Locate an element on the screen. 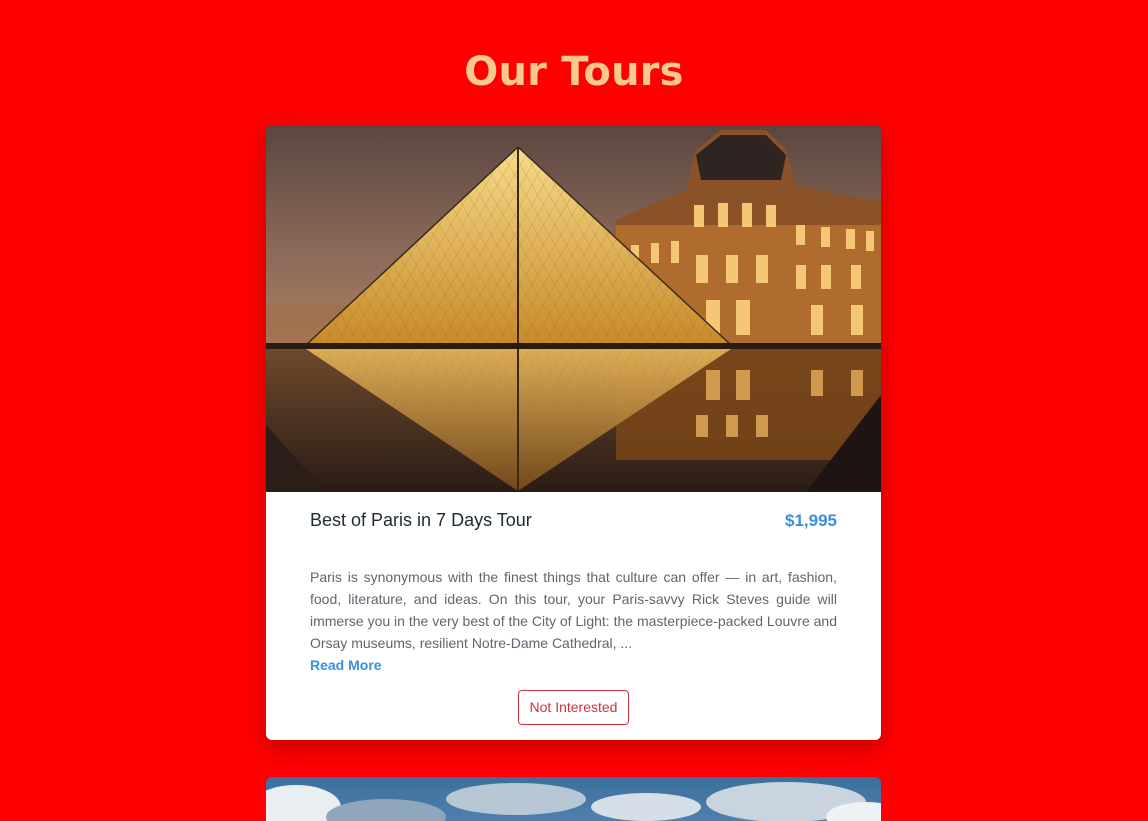 This screenshot has height=821, width=1148. read-more-button: Read More is located at coordinates (346, 665).